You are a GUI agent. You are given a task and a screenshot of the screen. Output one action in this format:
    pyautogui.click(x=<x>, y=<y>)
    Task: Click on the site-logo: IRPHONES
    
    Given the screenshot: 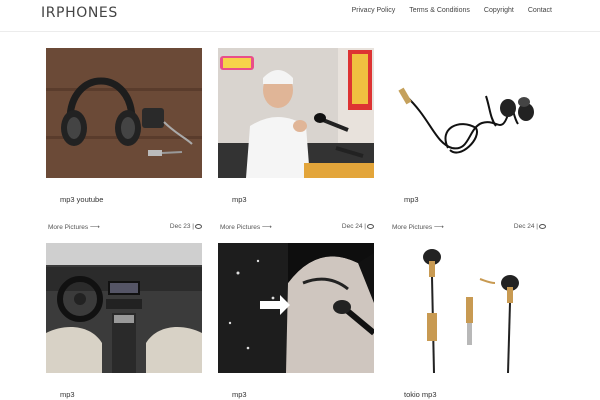 What is the action you would take?
    pyautogui.click(x=79, y=13)
    